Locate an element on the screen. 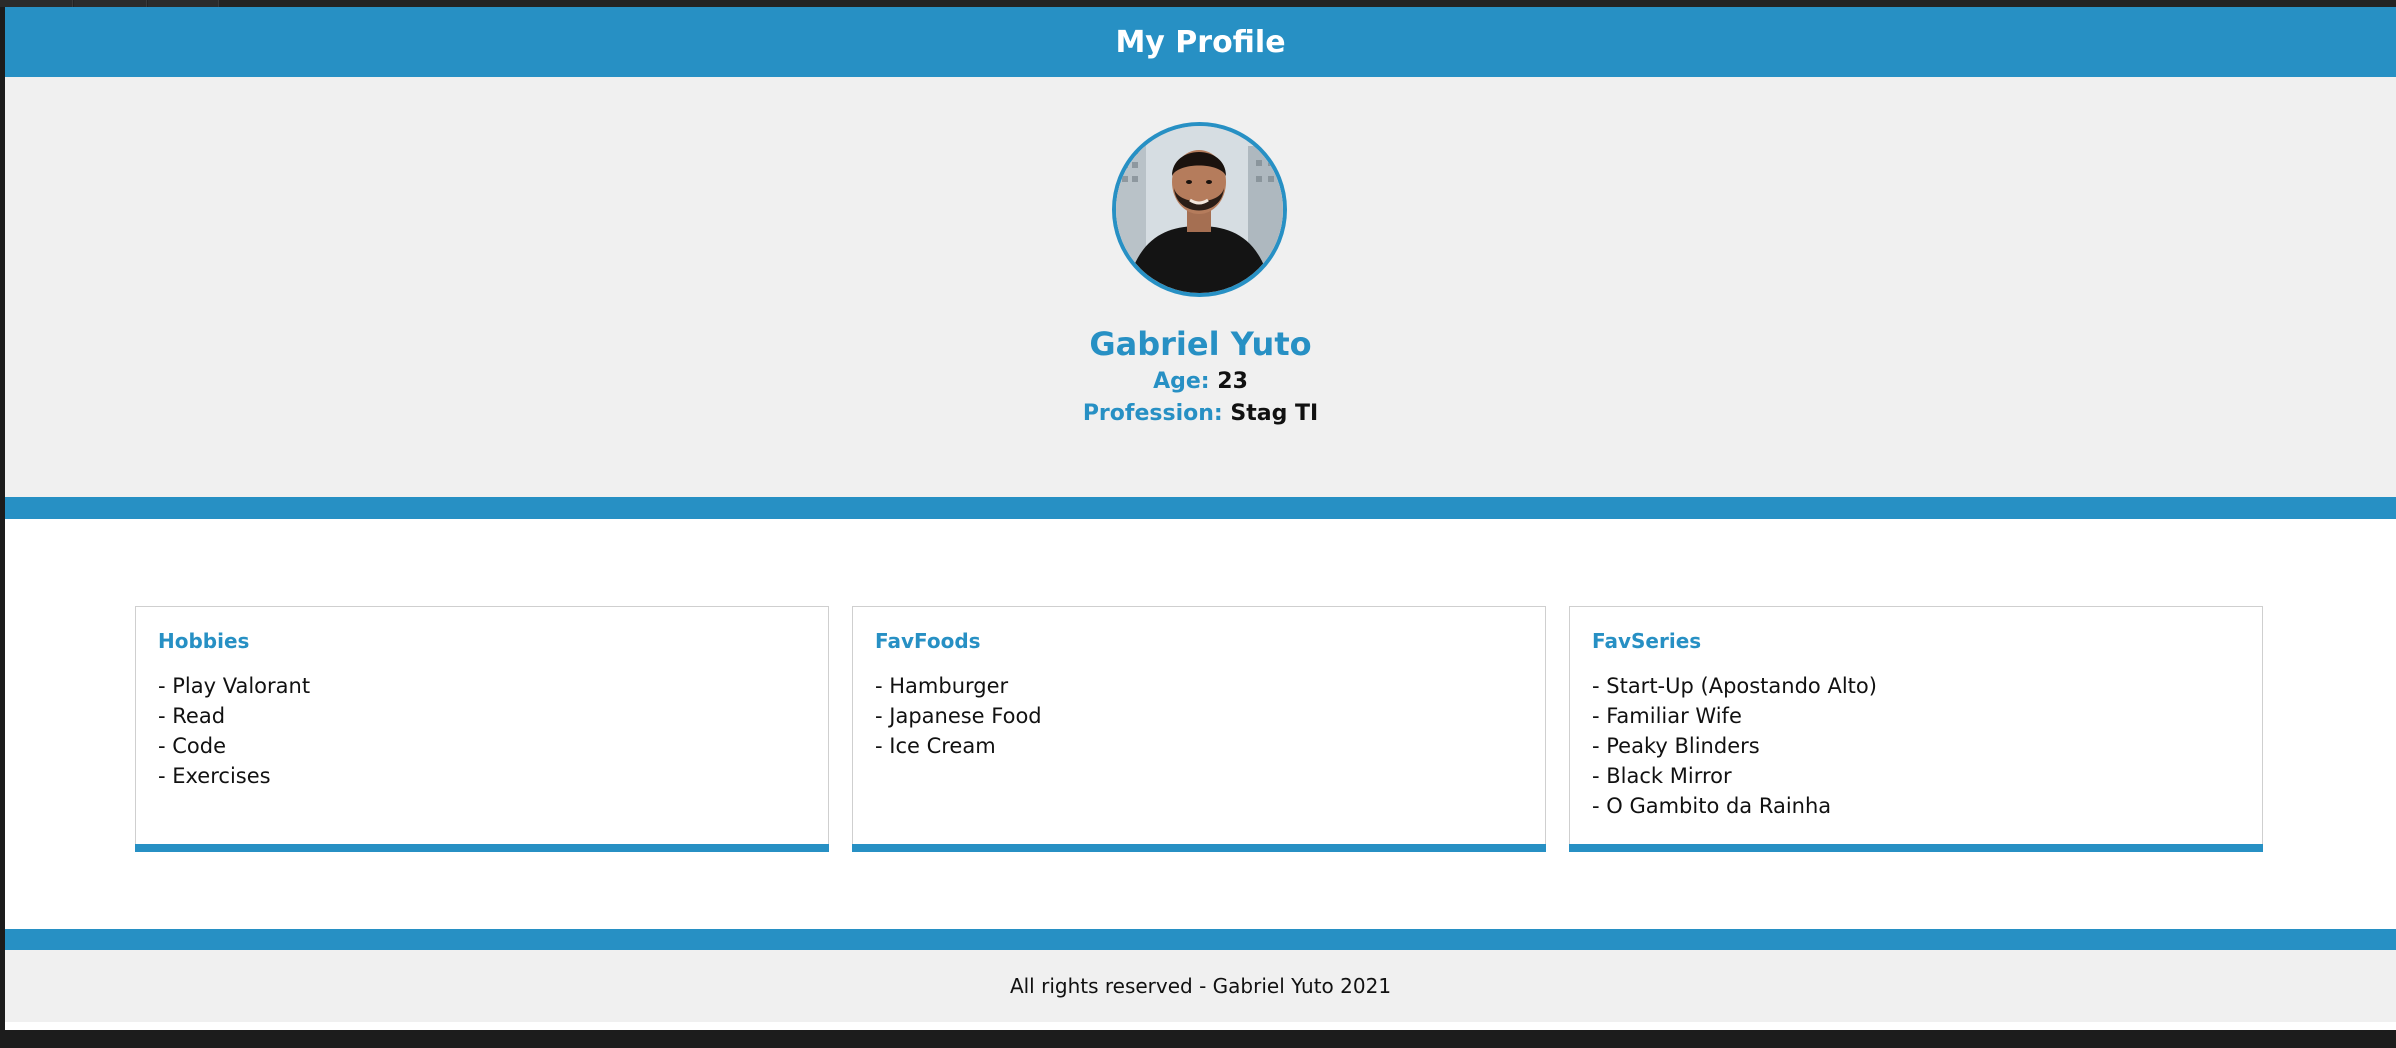 Image resolution: width=2396 pixels, height=1048 pixels. card-title: FavFoods is located at coordinates (928, 641).